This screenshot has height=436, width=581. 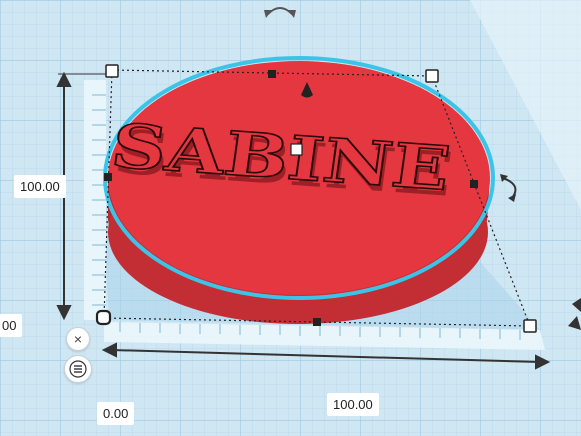 I want to click on width-value-label: 100.00, so click(x=353, y=404).